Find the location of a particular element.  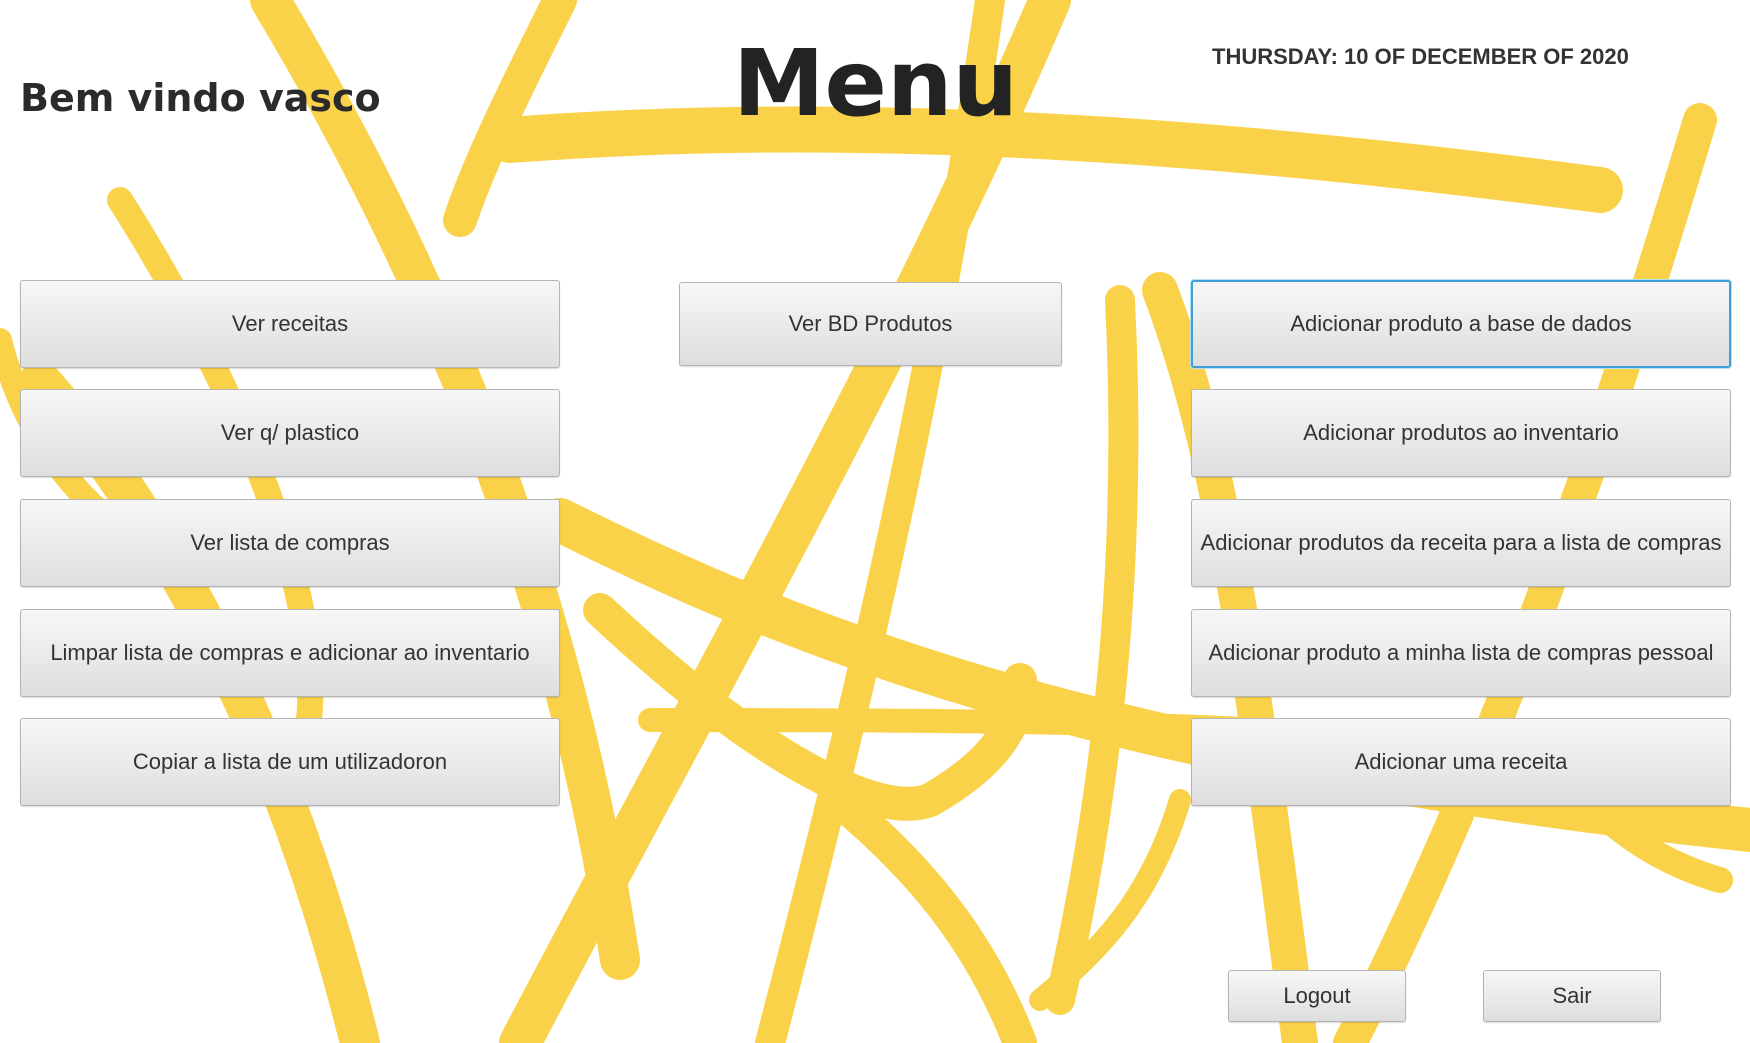

date-label: THURSDAY: 10 OF DECEMBER OF 2020 is located at coordinates (1420, 56).